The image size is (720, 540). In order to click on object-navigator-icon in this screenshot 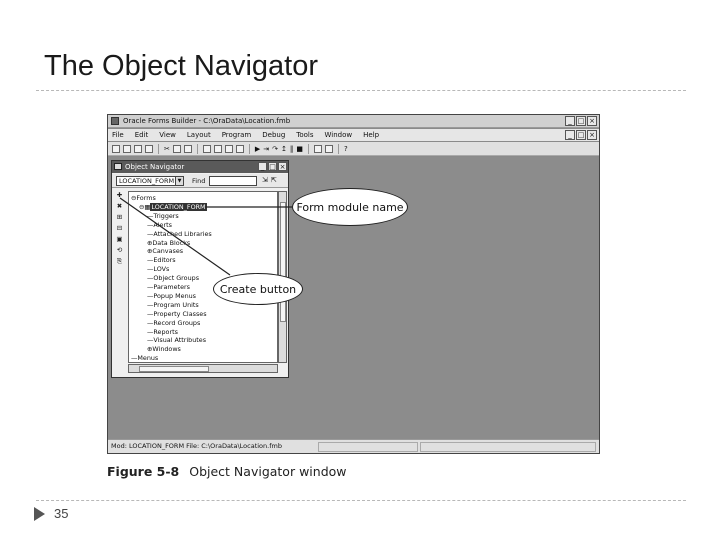, I will do `click(318, 148)`.